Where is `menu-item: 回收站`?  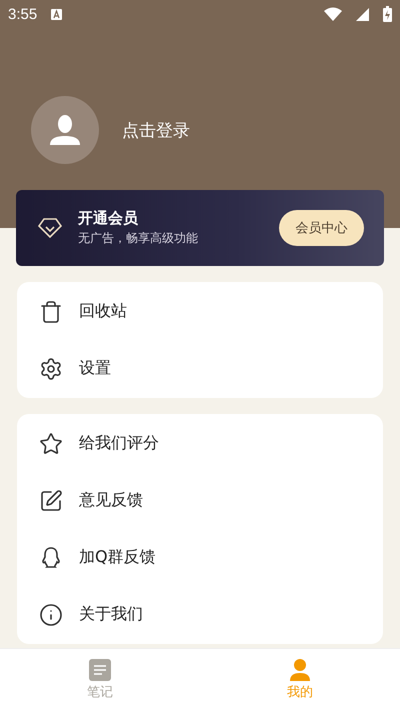
menu-item: 回收站 is located at coordinates (103, 311).